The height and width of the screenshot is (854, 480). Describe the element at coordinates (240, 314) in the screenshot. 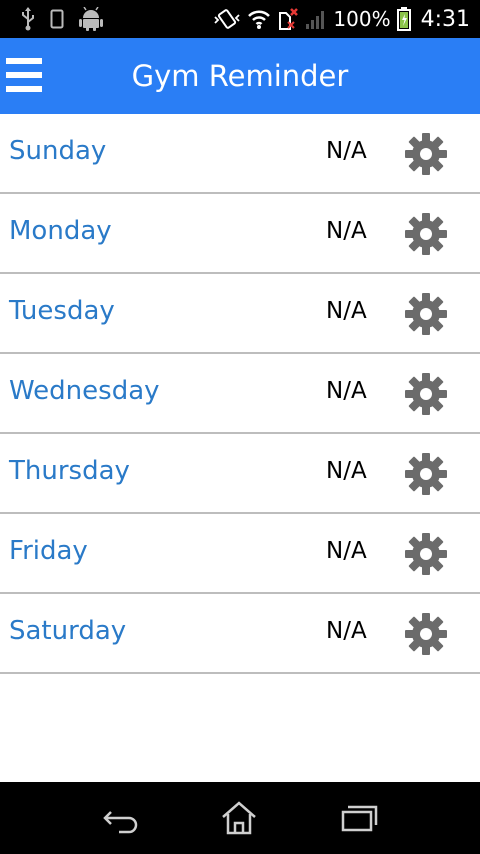

I see `day-row-tuesday: Tuesday N/A` at that location.